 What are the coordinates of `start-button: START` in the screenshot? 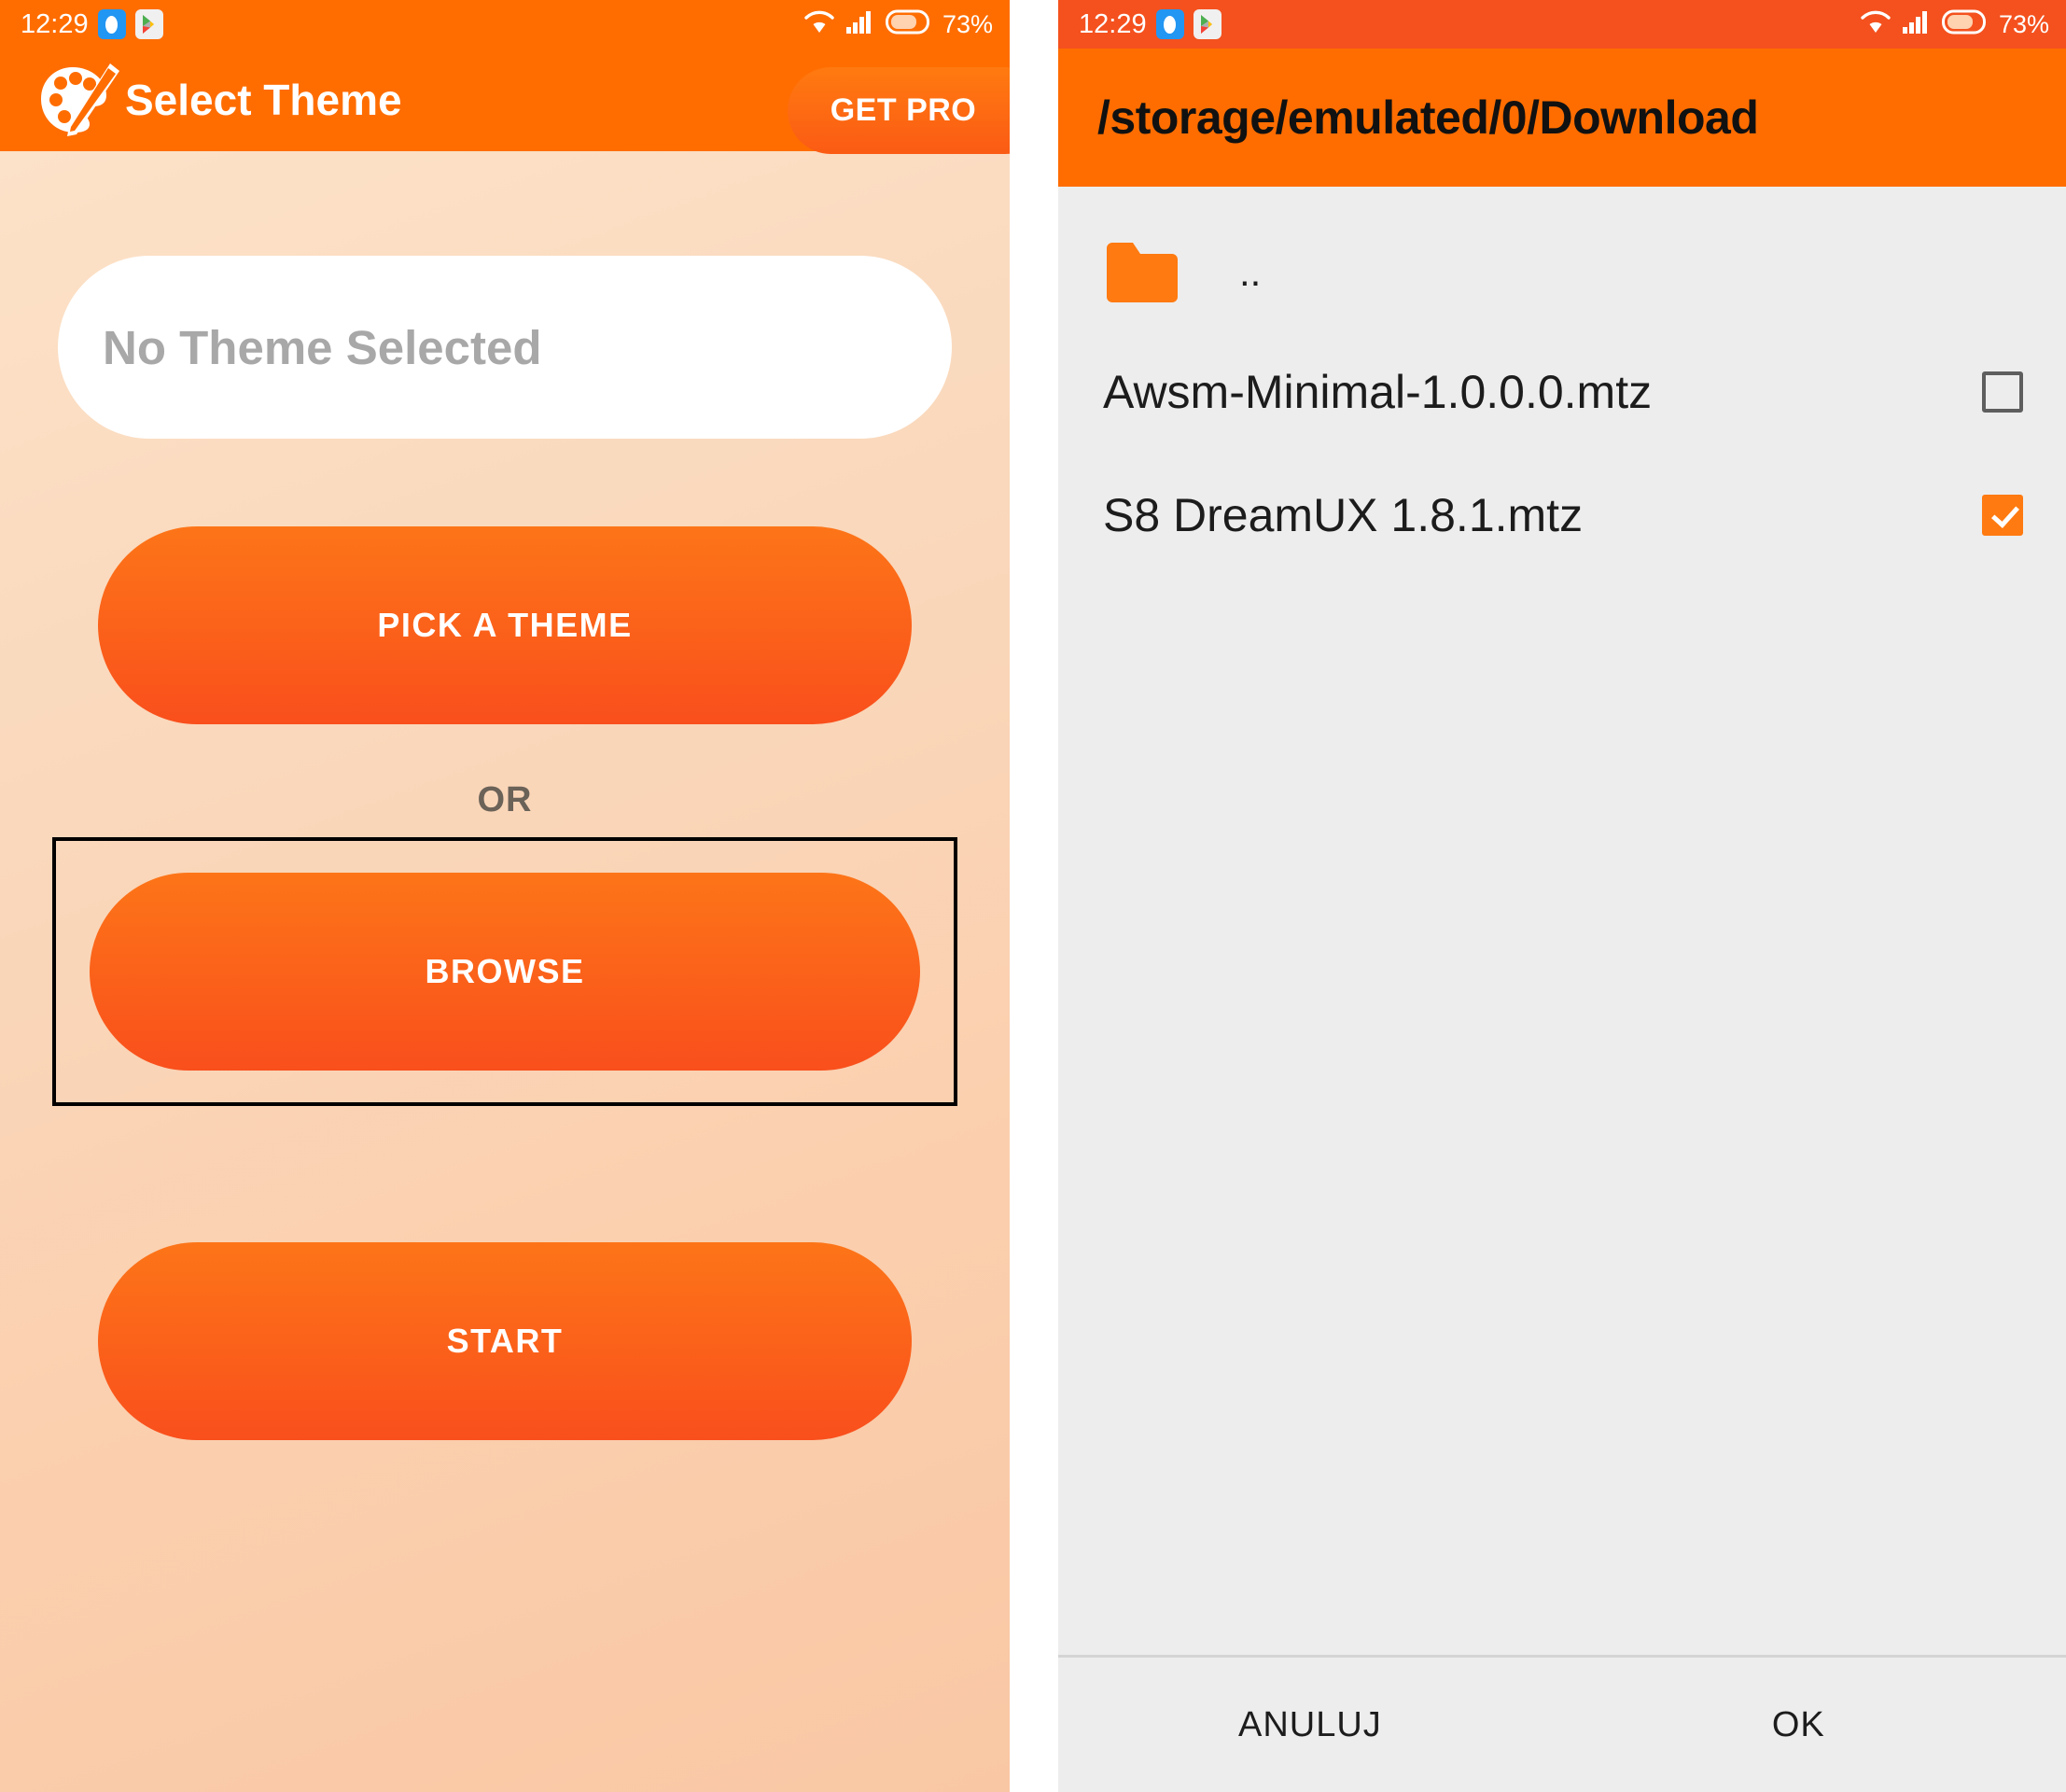 It's located at (505, 1341).